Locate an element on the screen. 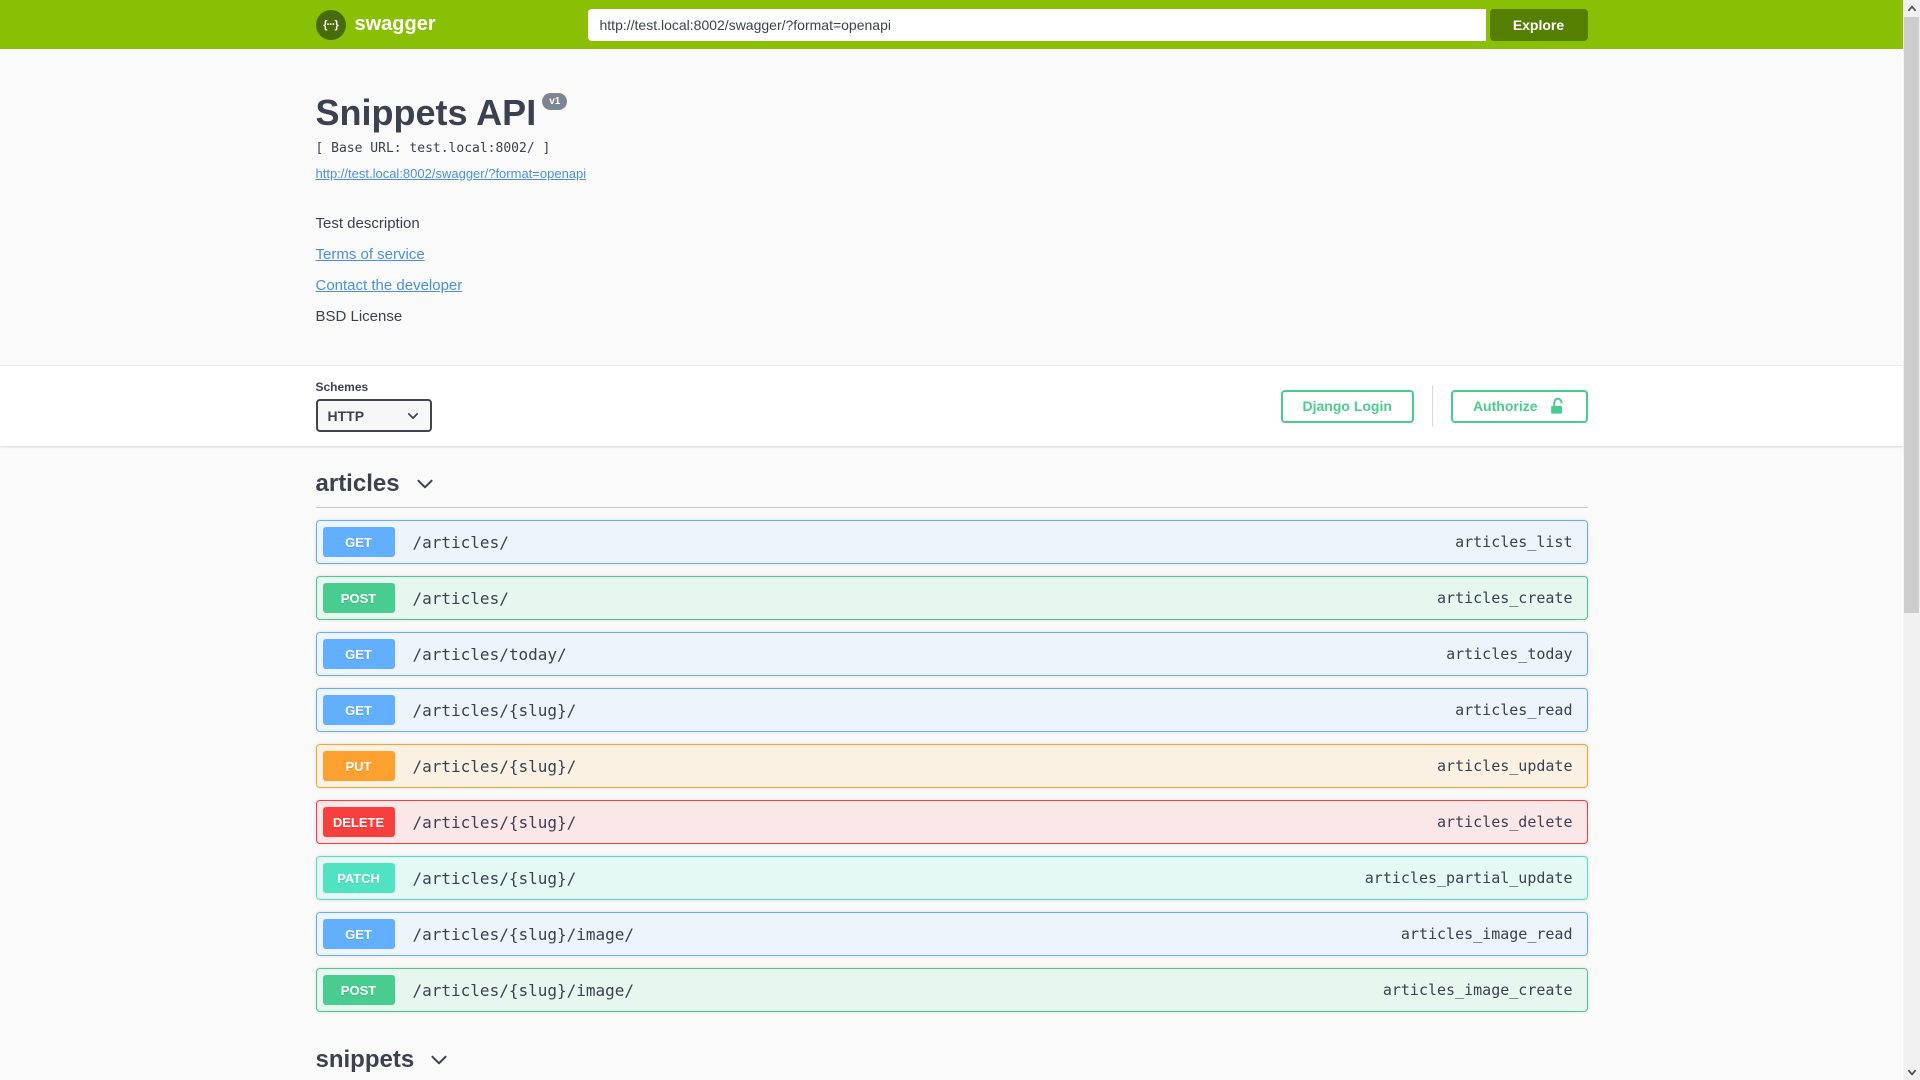 This screenshot has height=1080, width=1920. section-title: articles is located at coordinates (357, 483).